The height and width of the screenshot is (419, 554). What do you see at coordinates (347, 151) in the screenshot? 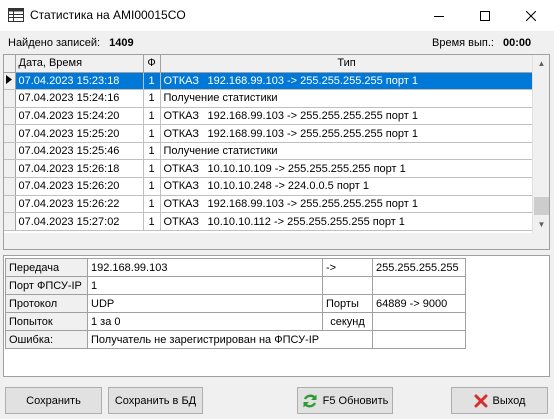
I see `cell-type: Получение статистики` at bounding box center [347, 151].